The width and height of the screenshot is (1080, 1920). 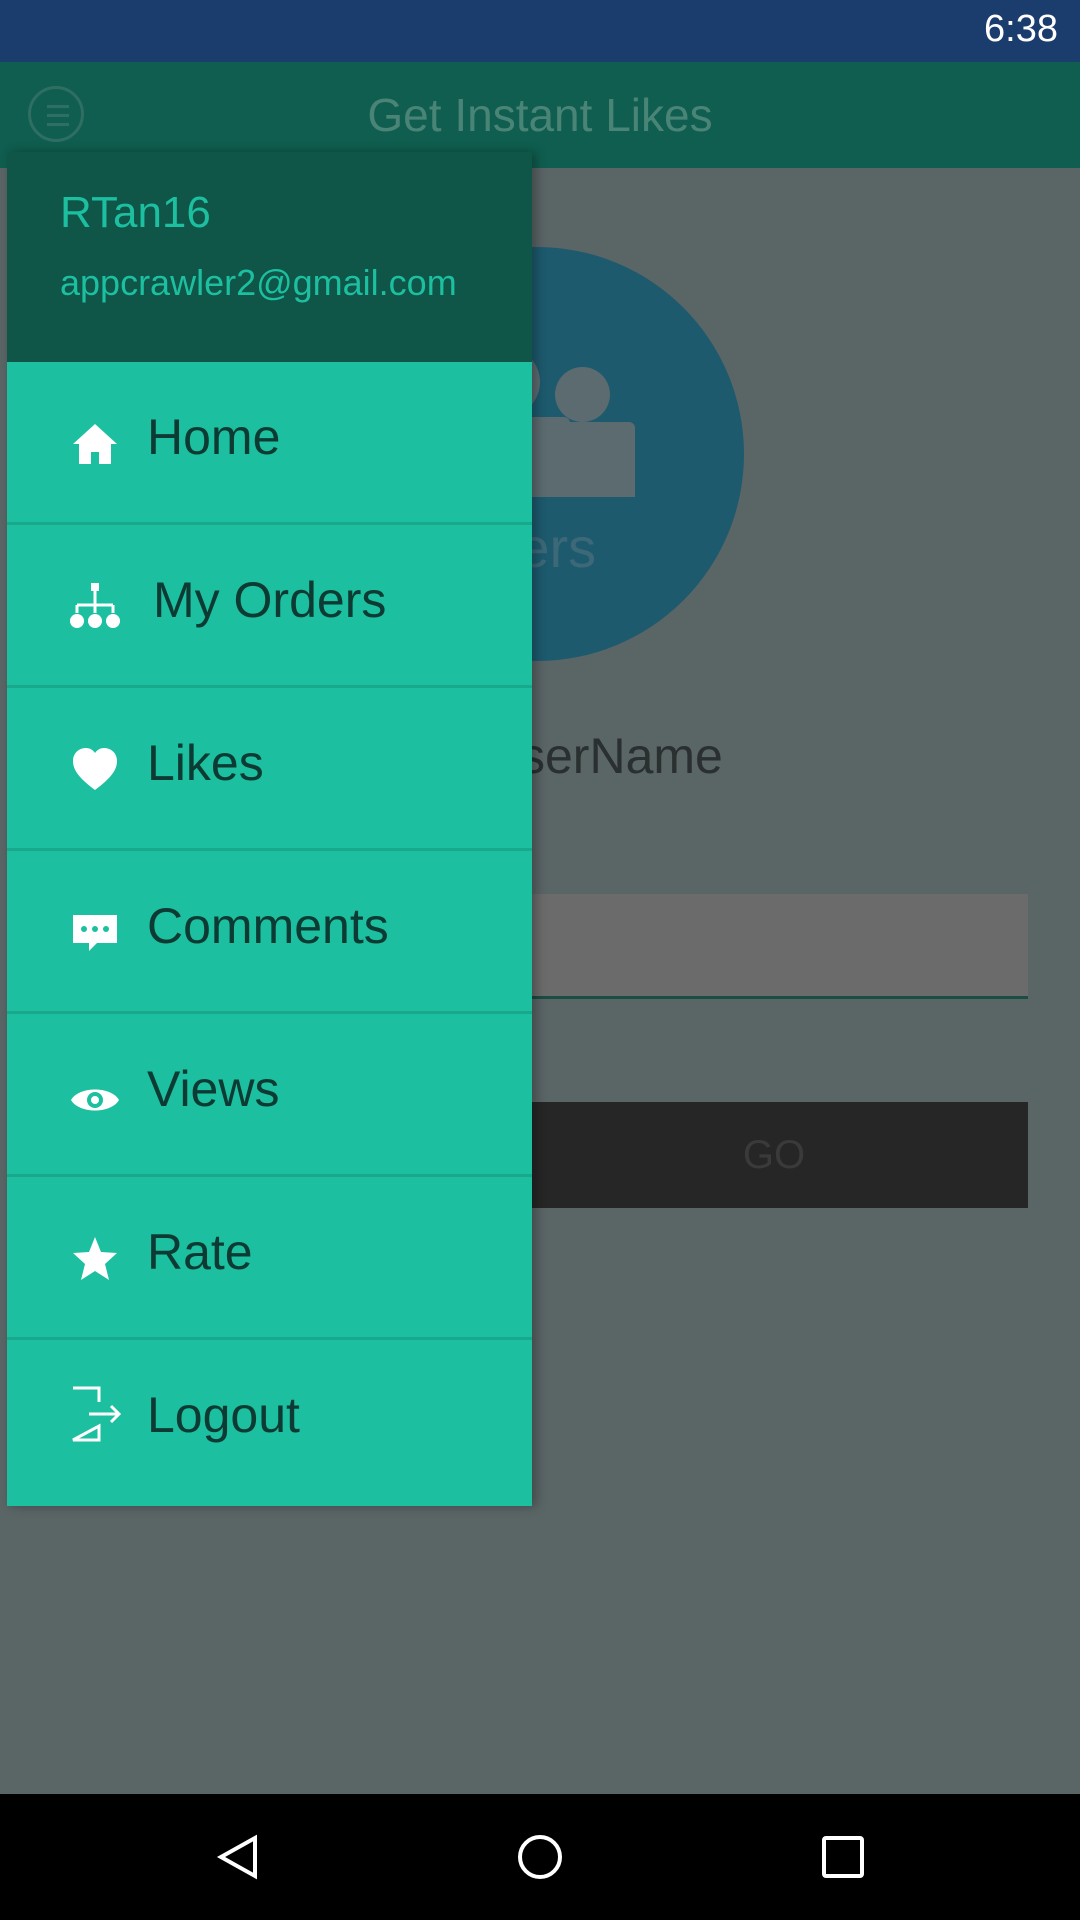 What do you see at coordinates (95, 933) in the screenshot?
I see `comment-icon` at bounding box center [95, 933].